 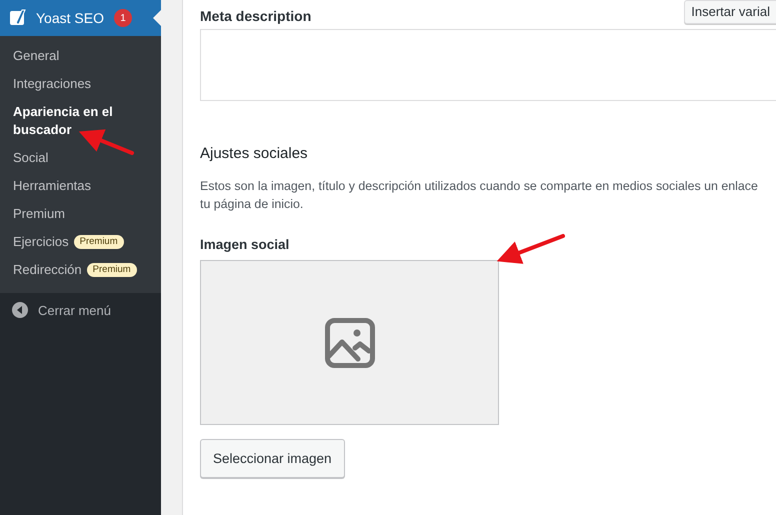 What do you see at coordinates (20, 310) in the screenshot?
I see `collapse-icon` at bounding box center [20, 310].